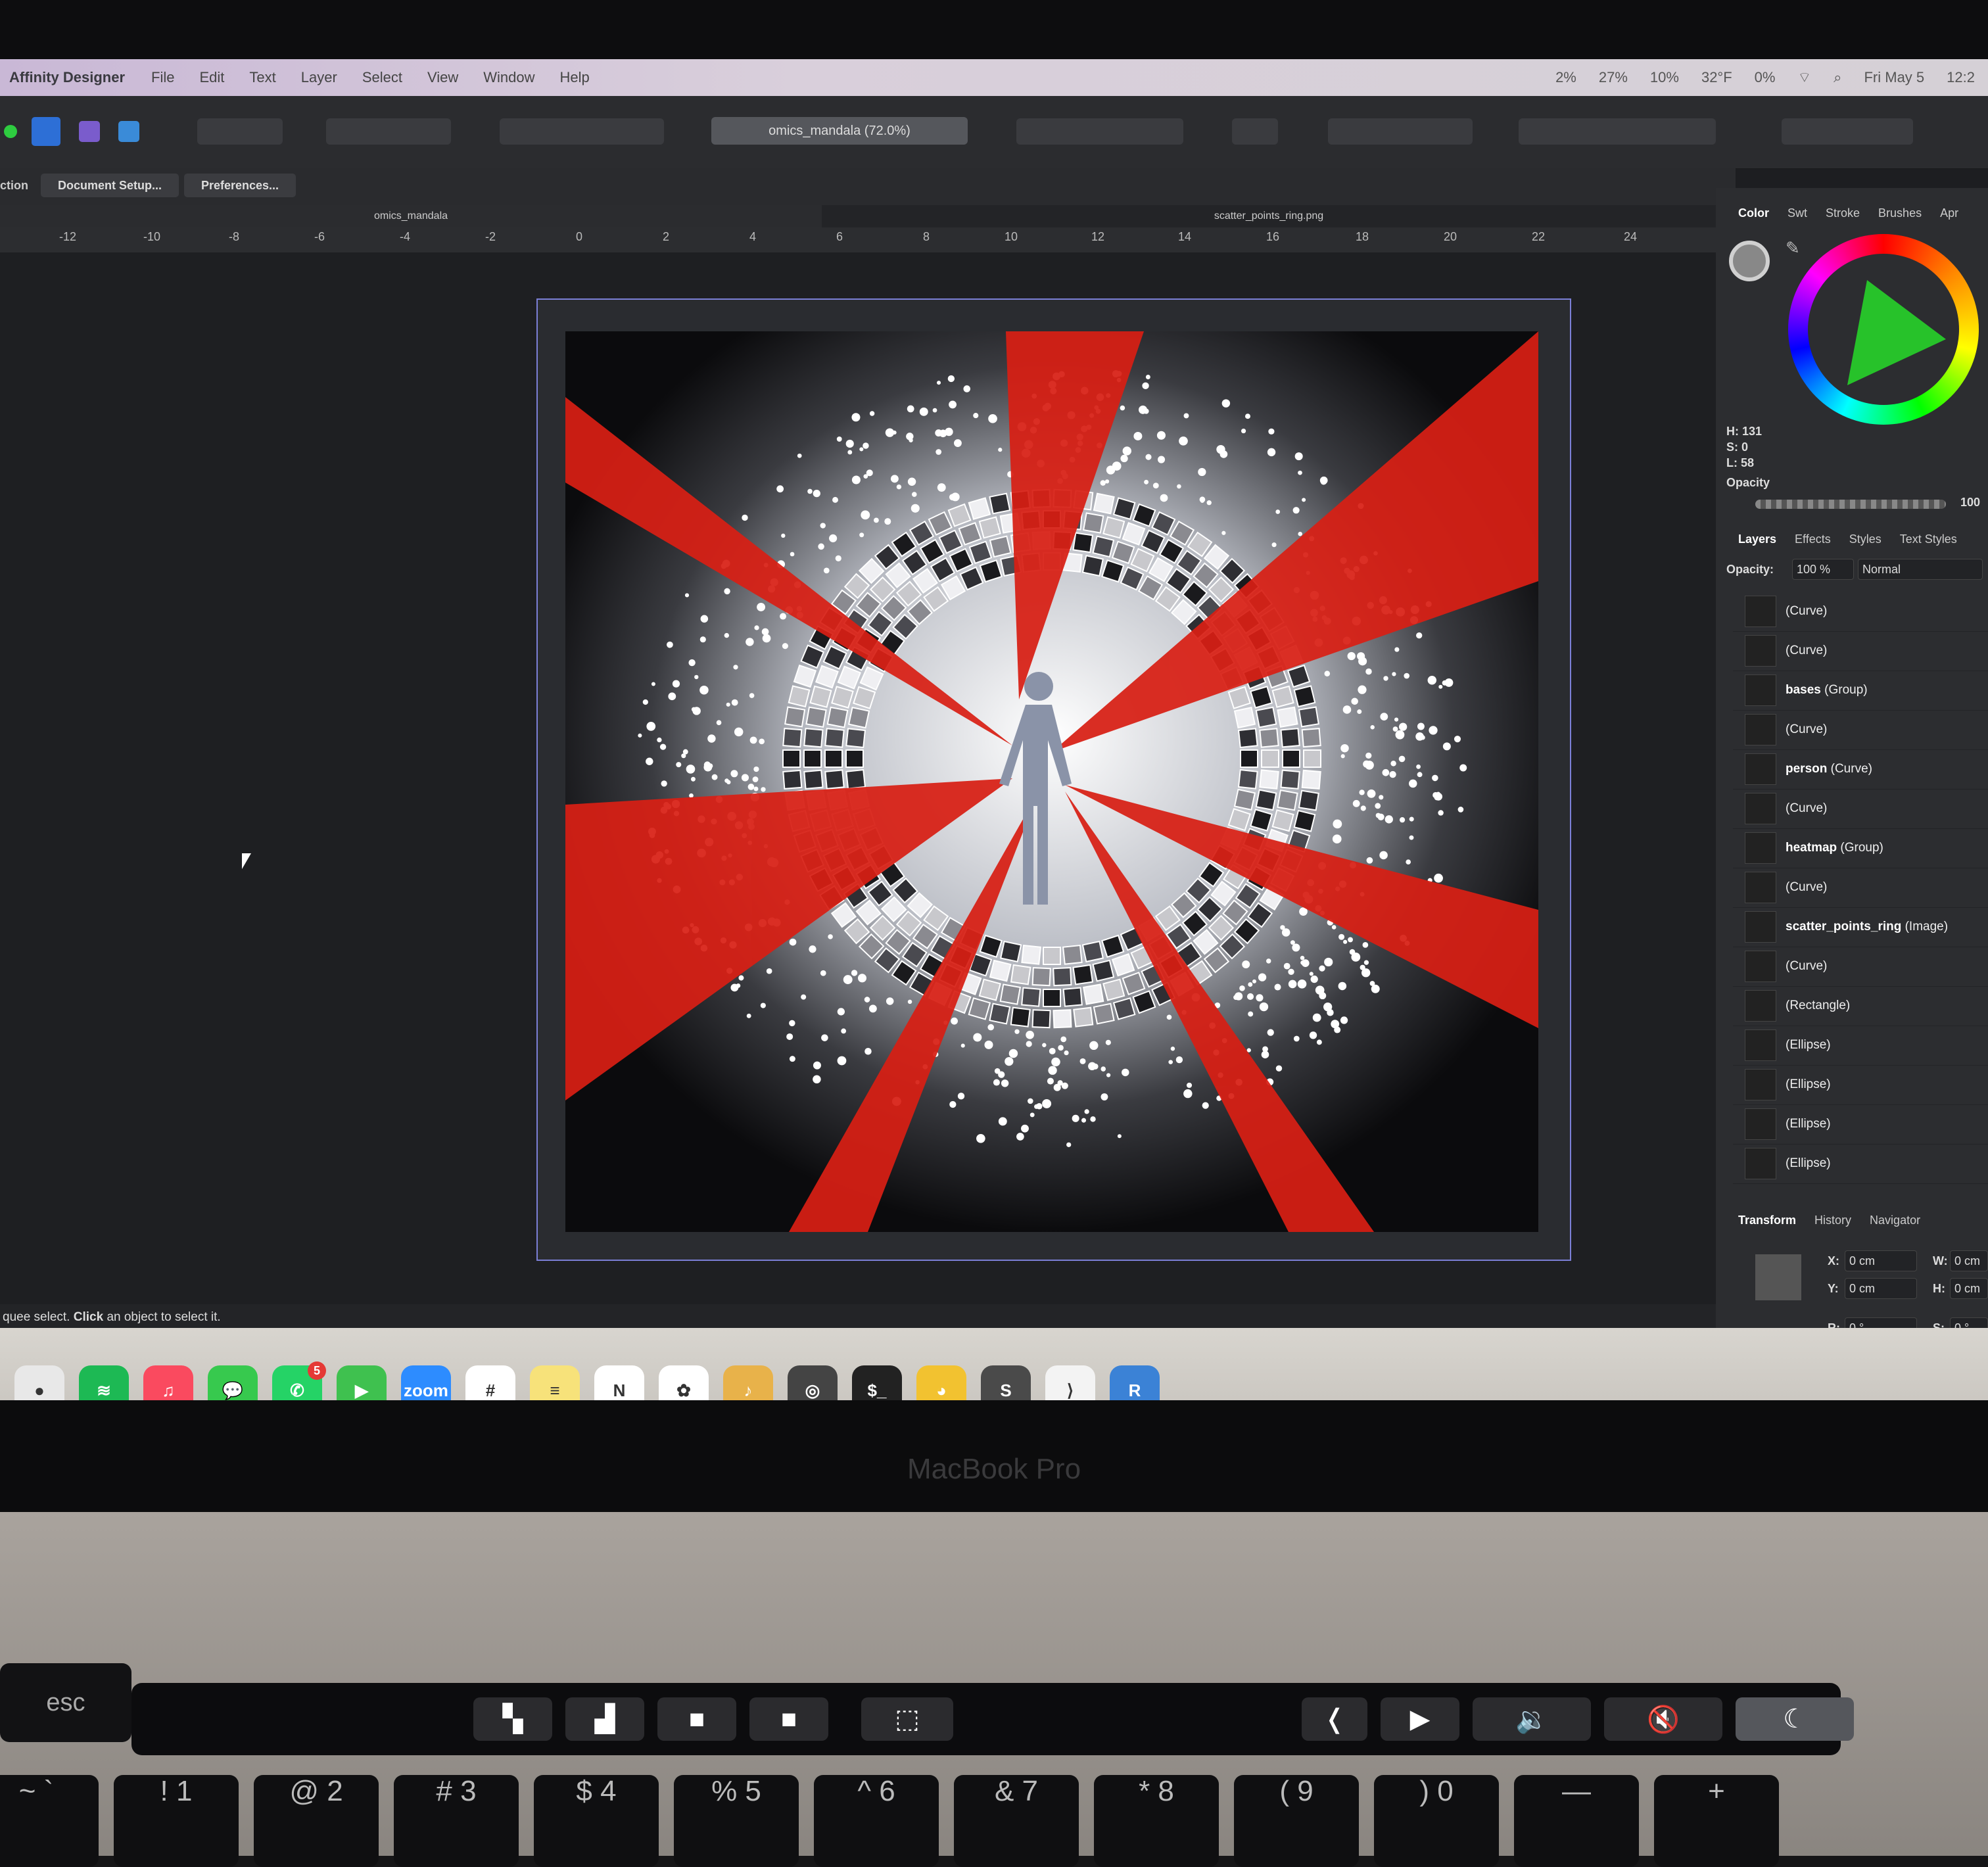  What do you see at coordinates (39, 1382) in the screenshot?
I see `dock-chrome-icon: ●` at bounding box center [39, 1382].